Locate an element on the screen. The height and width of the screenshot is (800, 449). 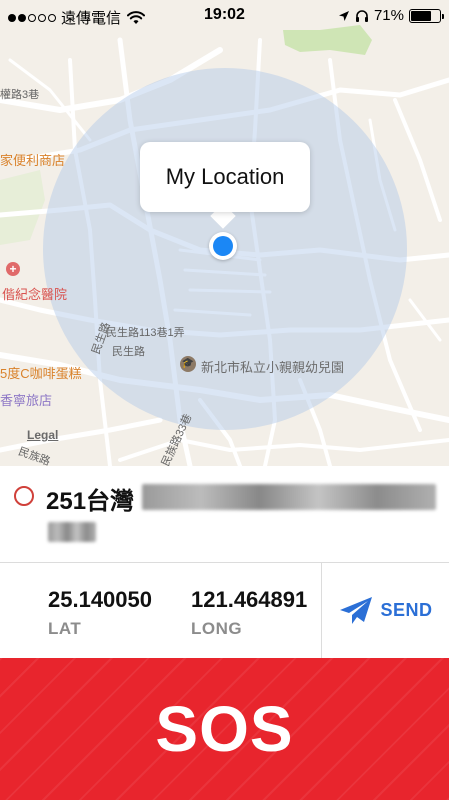
legal-link: Legal is located at coordinates (42, 435).